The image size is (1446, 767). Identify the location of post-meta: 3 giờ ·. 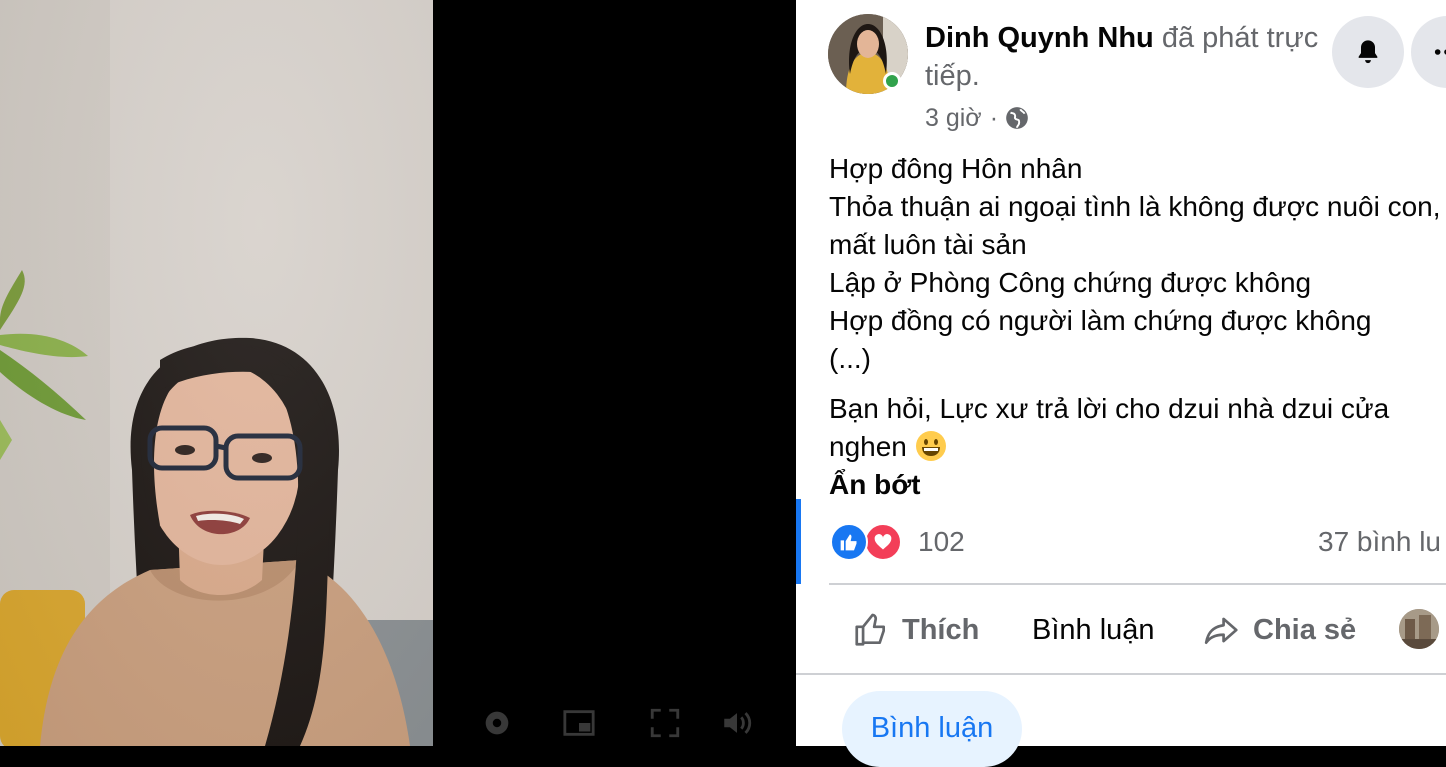
(977, 118).